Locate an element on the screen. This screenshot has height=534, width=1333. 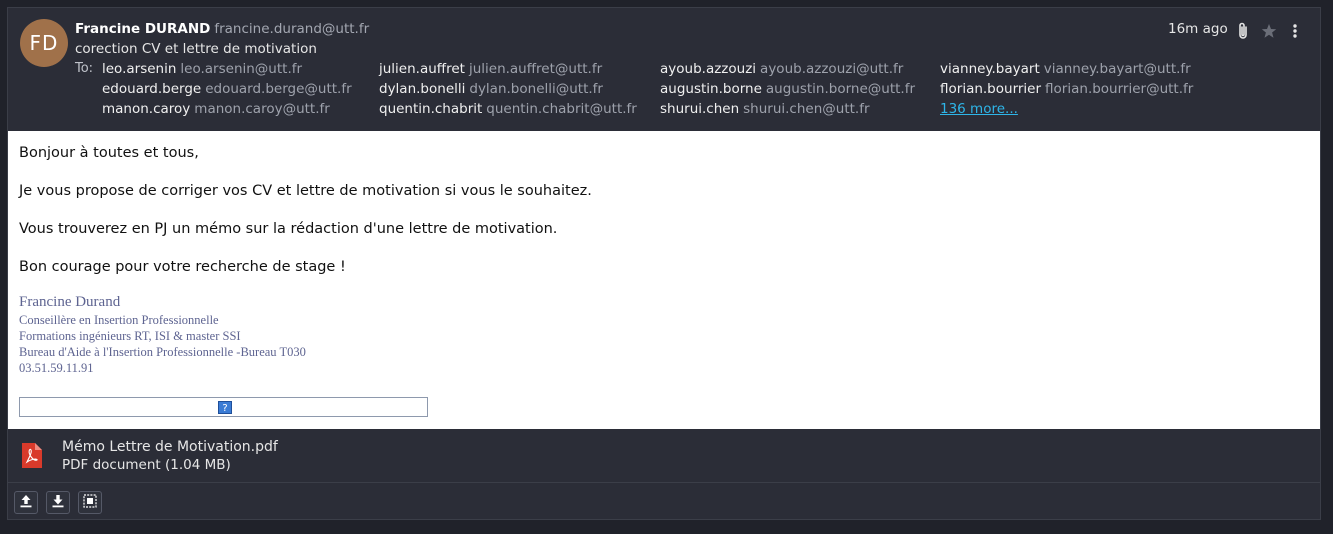
recipient-email: edouard.berge@utt.fr is located at coordinates (278, 89).